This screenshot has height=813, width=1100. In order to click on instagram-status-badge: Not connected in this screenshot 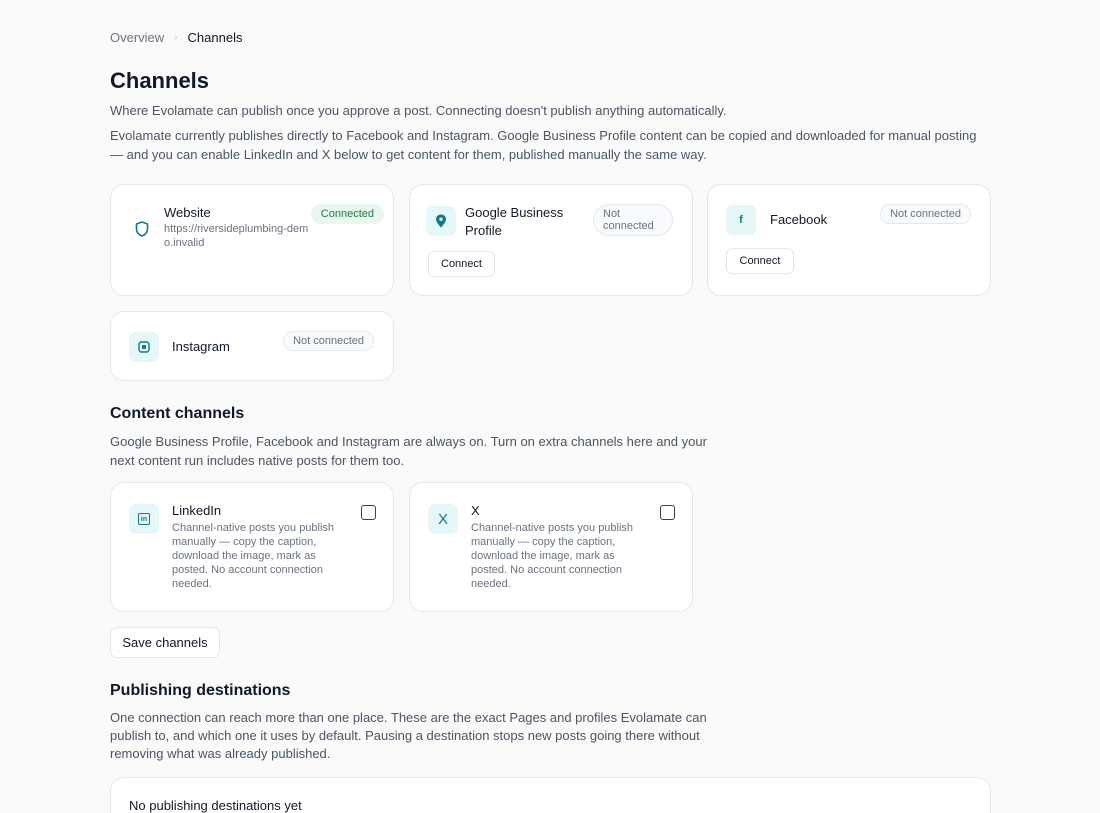, I will do `click(328, 341)`.